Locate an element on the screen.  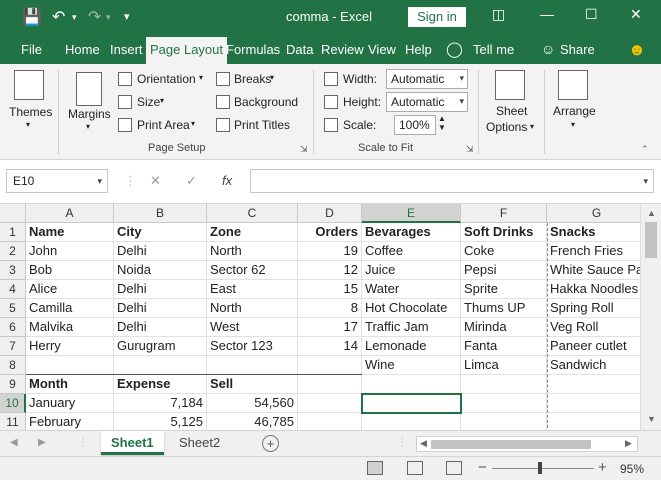
margins-icon is located at coordinates (89, 89).